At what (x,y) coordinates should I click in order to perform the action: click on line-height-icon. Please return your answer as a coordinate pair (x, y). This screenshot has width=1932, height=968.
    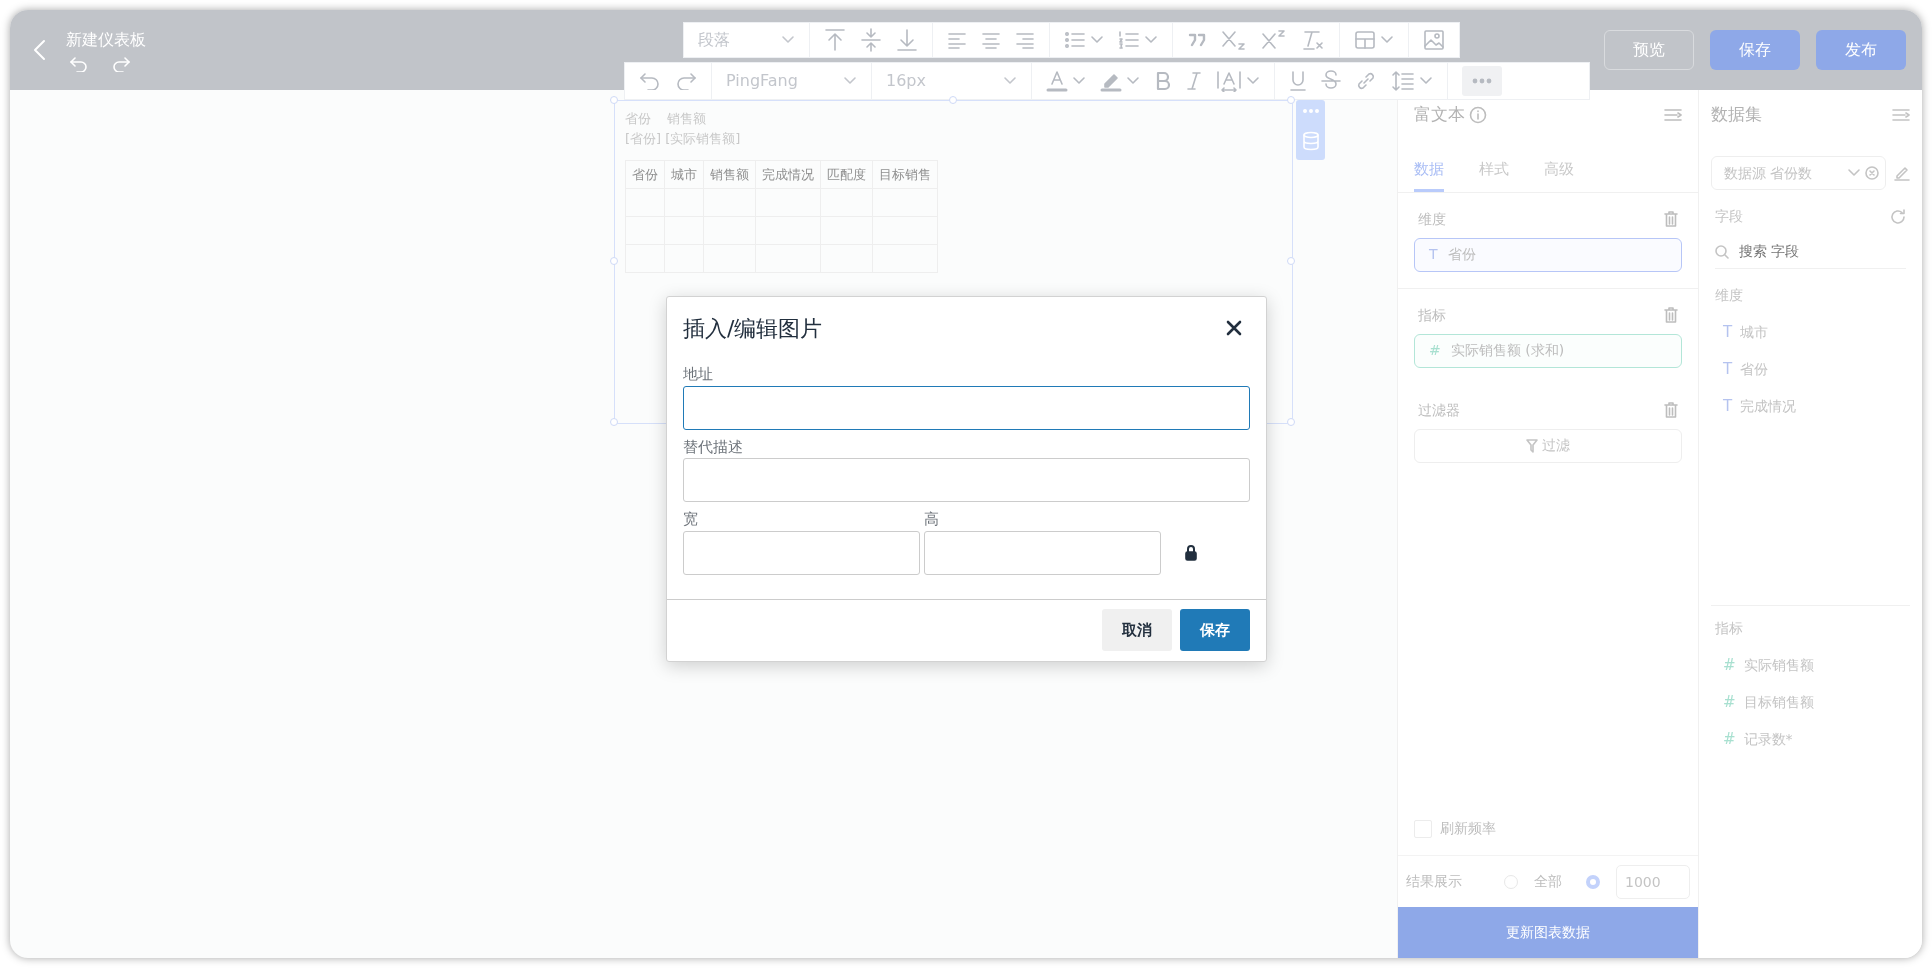
    Looking at the image, I should click on (1403, 81).